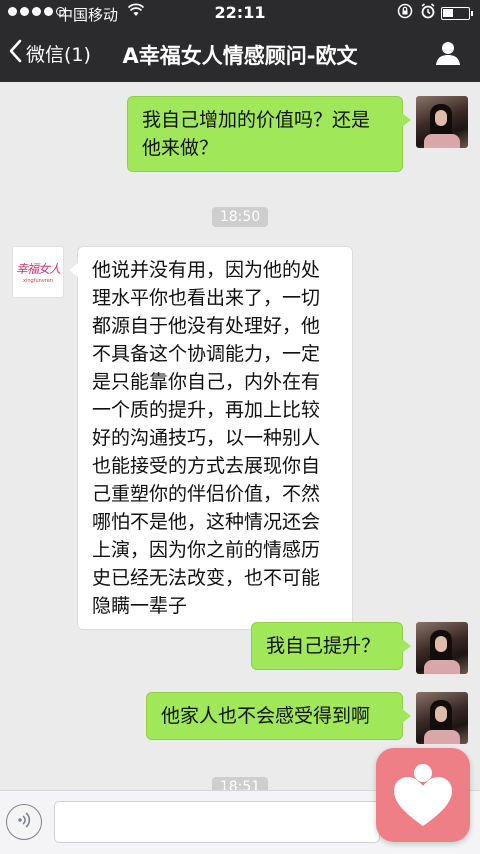  I want to click on status-bar: 中国移动 22:11, so click(240, 13).